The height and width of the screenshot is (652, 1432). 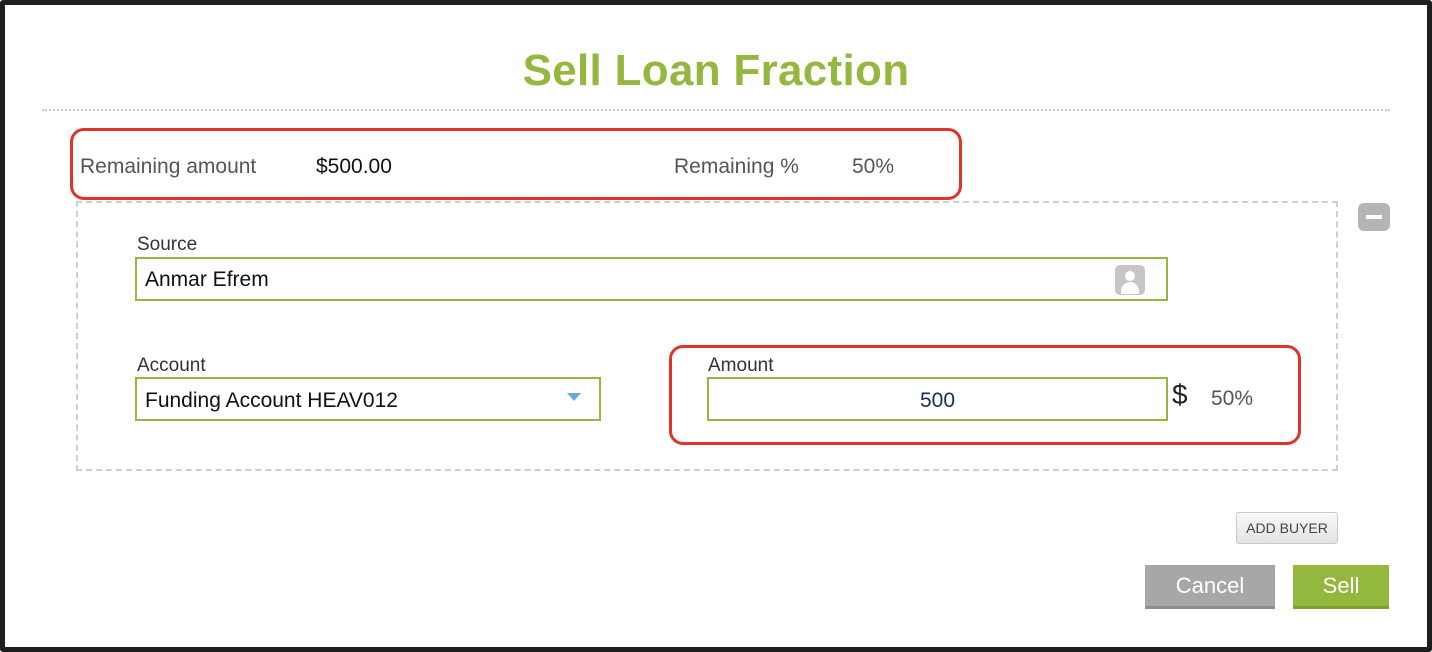 I want to click on remaining-amount-label: Remaining amount, so click(x=168, y=166).